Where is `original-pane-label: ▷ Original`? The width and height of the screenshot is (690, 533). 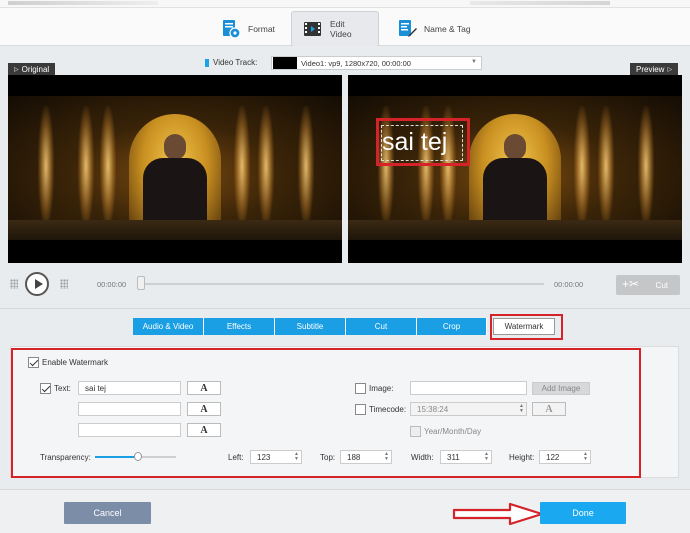 original-pane-label: ▷ Original is located at coordinates (32, 69).